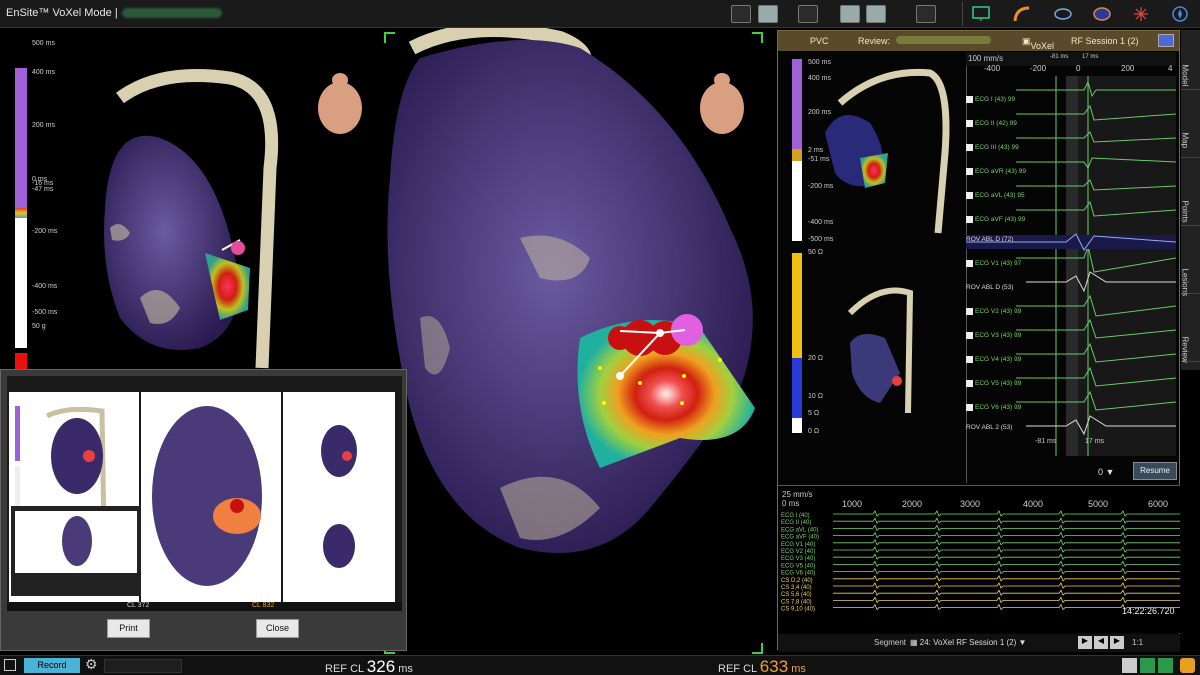 This screenshot has height=675, width=1200. What do you see at coordinates (1148, 611) in the screenshot?
I see `strip-time: 14:22:26.720` at bounding box center [1148, 611].